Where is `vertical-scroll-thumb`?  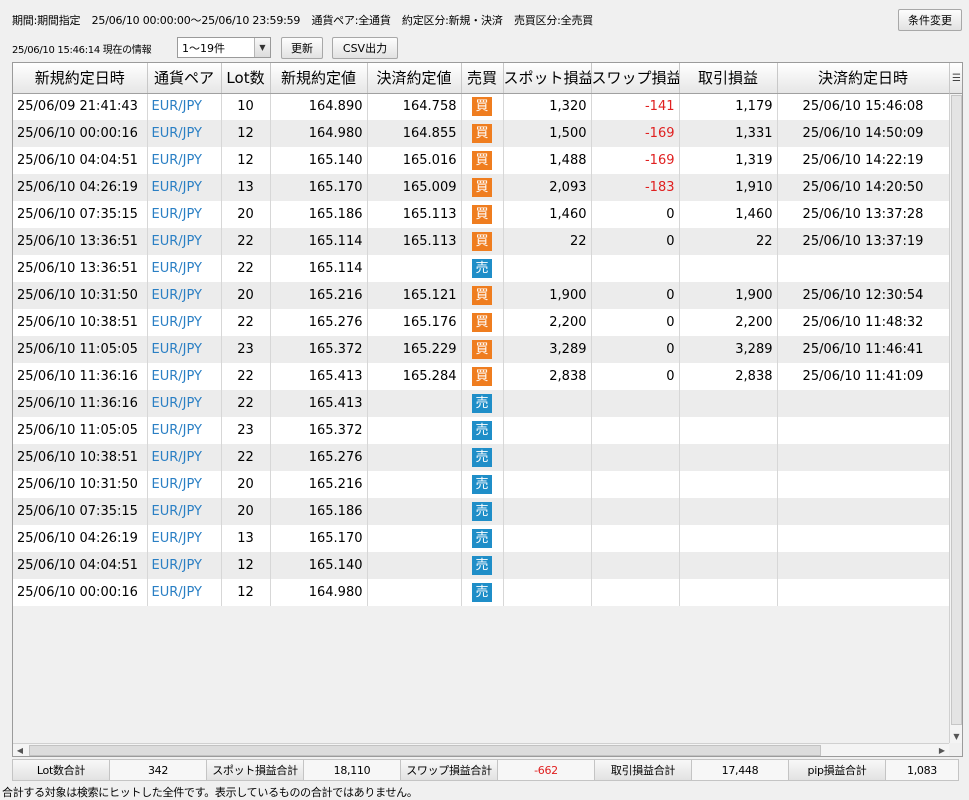
vertical-scroll-thumb is located at coordinates (956, 410).